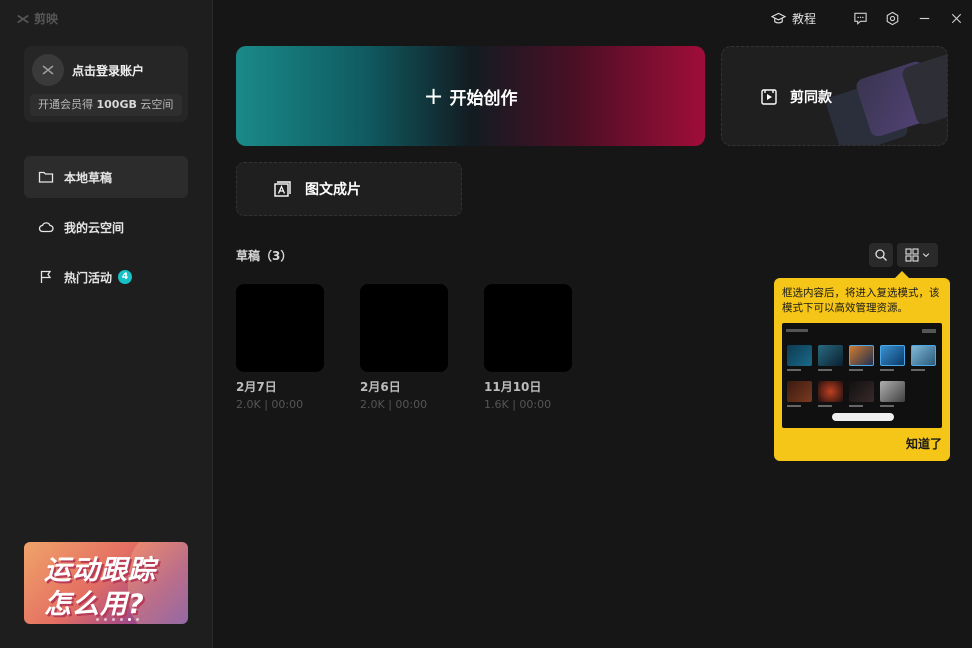  I want to click on chevron-down-icon, so click(925, 255).